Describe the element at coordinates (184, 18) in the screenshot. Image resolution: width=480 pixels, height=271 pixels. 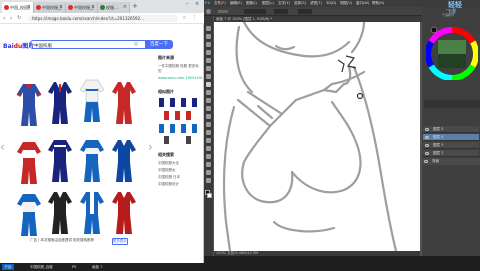
I see `star-icon: ☆` at that location.